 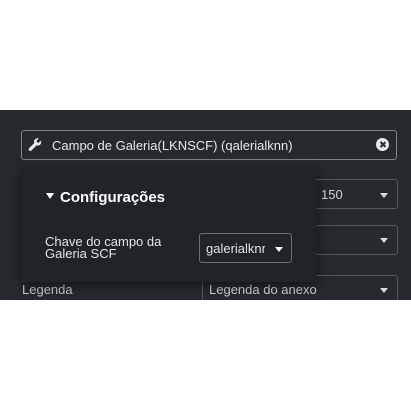 What do you see at coordinates (35, 144) in the screenshot?
I see `wrench-icon` at bounding box center [35, 144].